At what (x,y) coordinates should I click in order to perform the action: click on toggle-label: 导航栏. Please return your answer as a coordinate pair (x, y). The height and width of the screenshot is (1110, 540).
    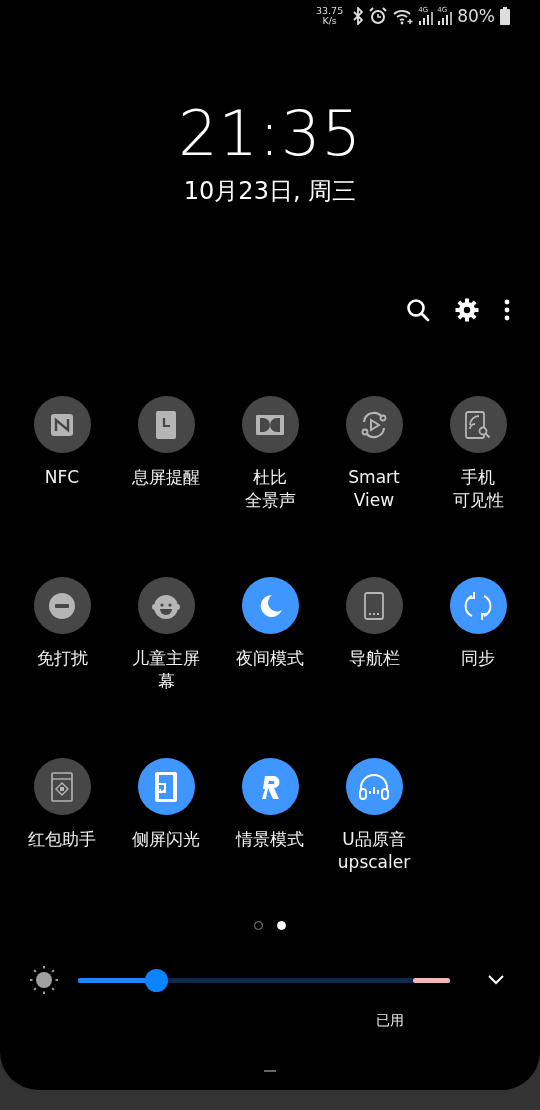
    Looking at the image, I should click on (374, 658).